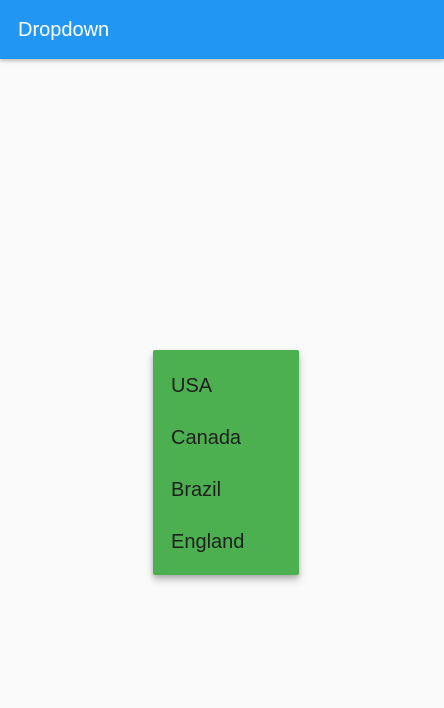 This screenshot has height=708, width=444. What do you see at coordinates (64, 30) in the screenshot?
I see `page-title: Dropdown` at bounding box center [64, 30].